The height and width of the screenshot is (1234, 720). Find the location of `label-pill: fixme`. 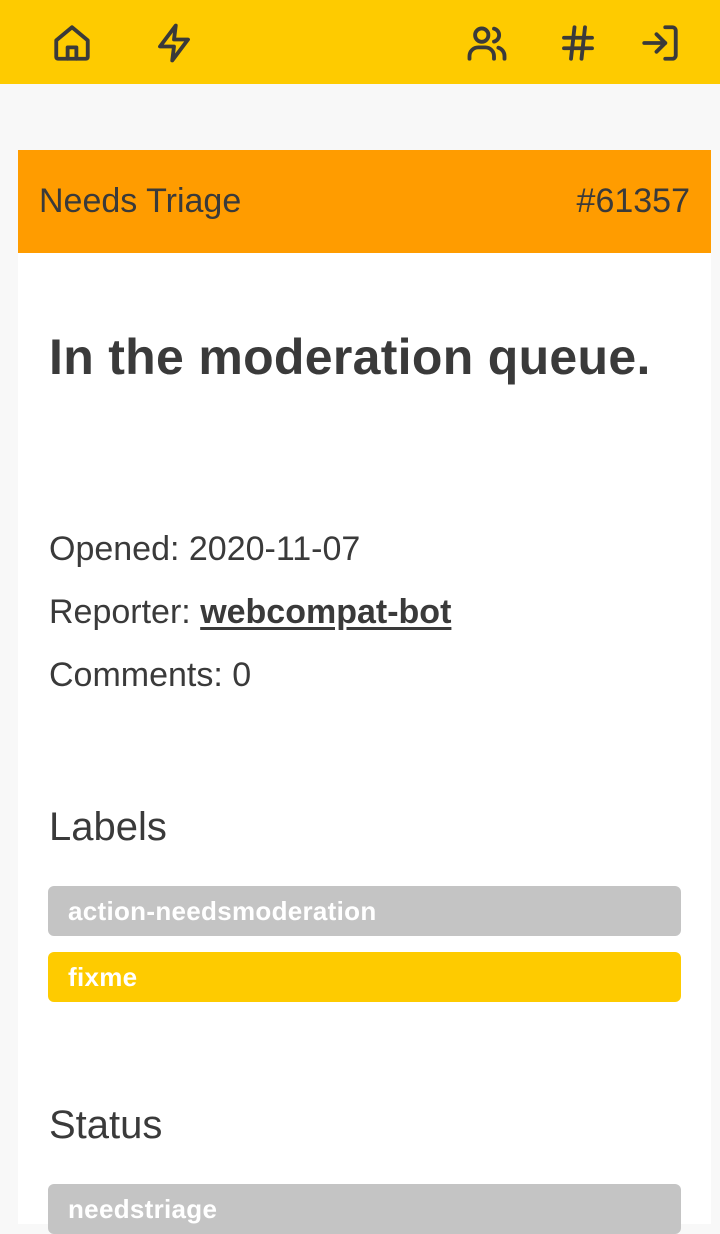

label-pill: fixme is located at coordinates (364, 977).